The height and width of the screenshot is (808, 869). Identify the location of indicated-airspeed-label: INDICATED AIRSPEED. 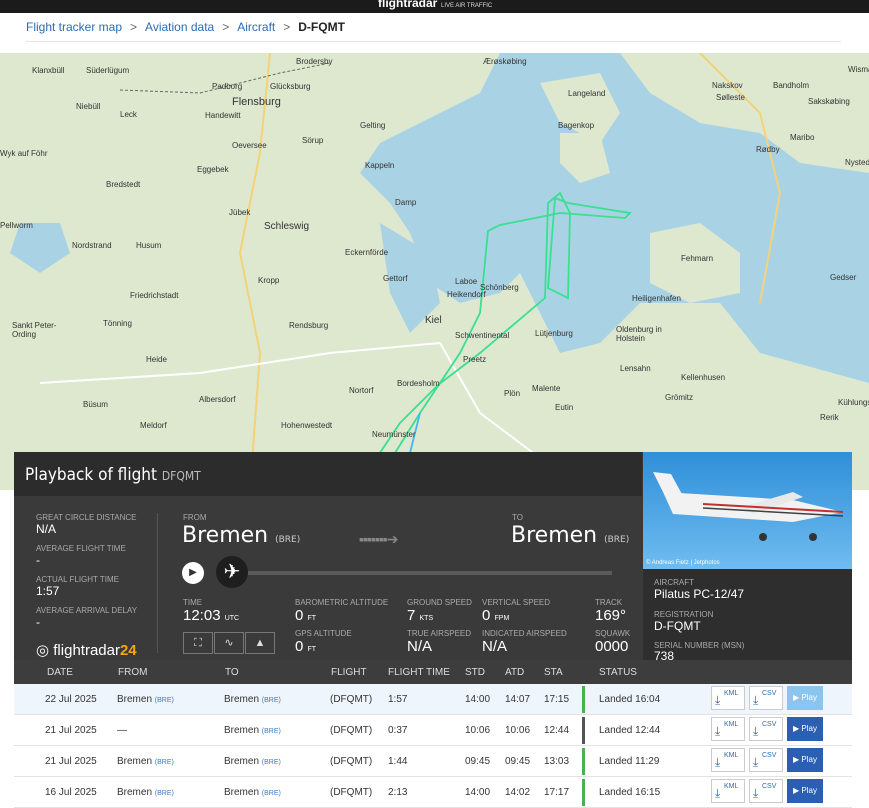
(524, 633).